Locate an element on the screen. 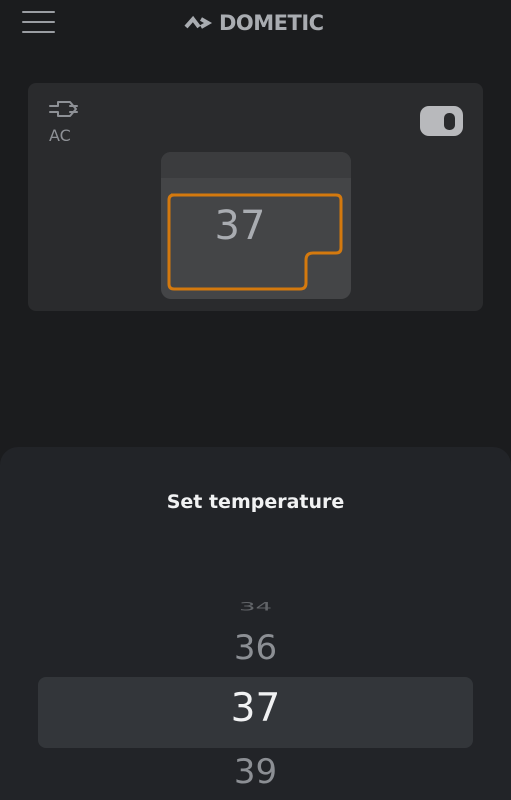 The image size is (511, 800). picker-option: 36 is located at coordinates (255, 648).